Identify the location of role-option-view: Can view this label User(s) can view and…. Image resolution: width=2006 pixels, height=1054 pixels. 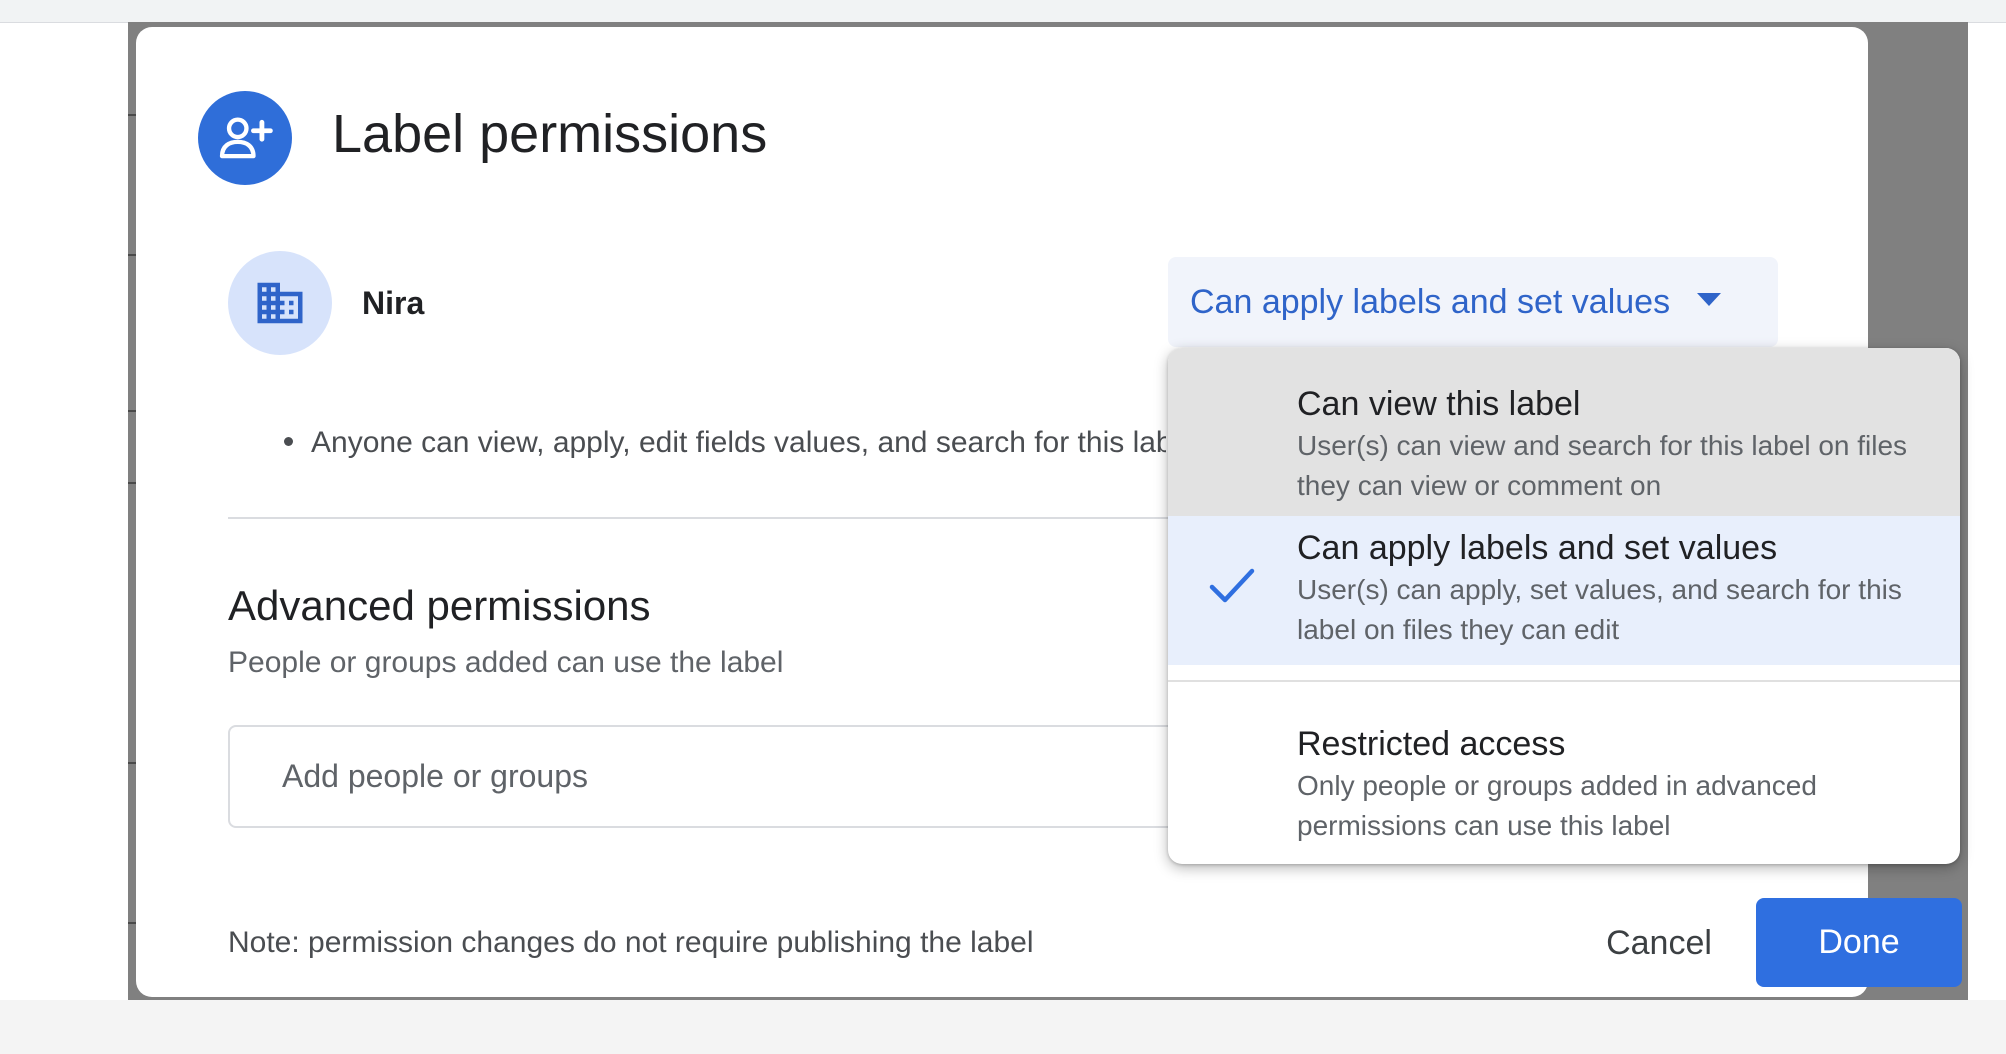
(1564, 432).